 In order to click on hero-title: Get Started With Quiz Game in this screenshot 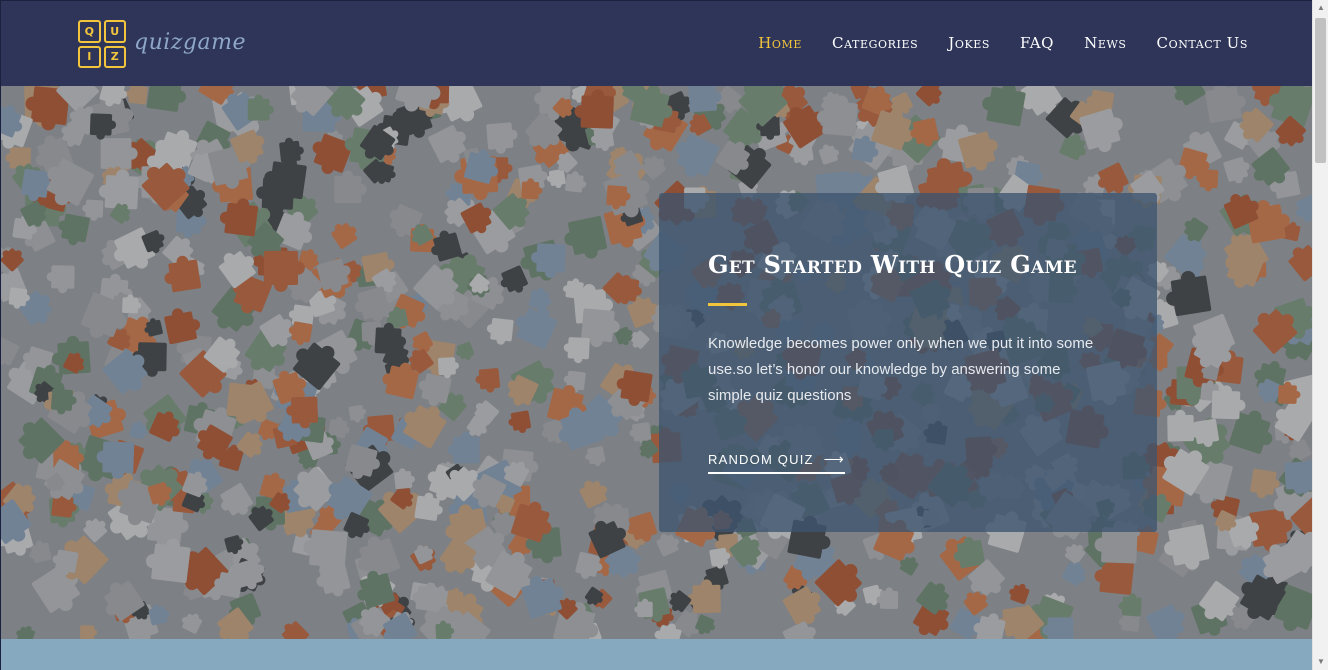, I will do `click(892, 264)`.